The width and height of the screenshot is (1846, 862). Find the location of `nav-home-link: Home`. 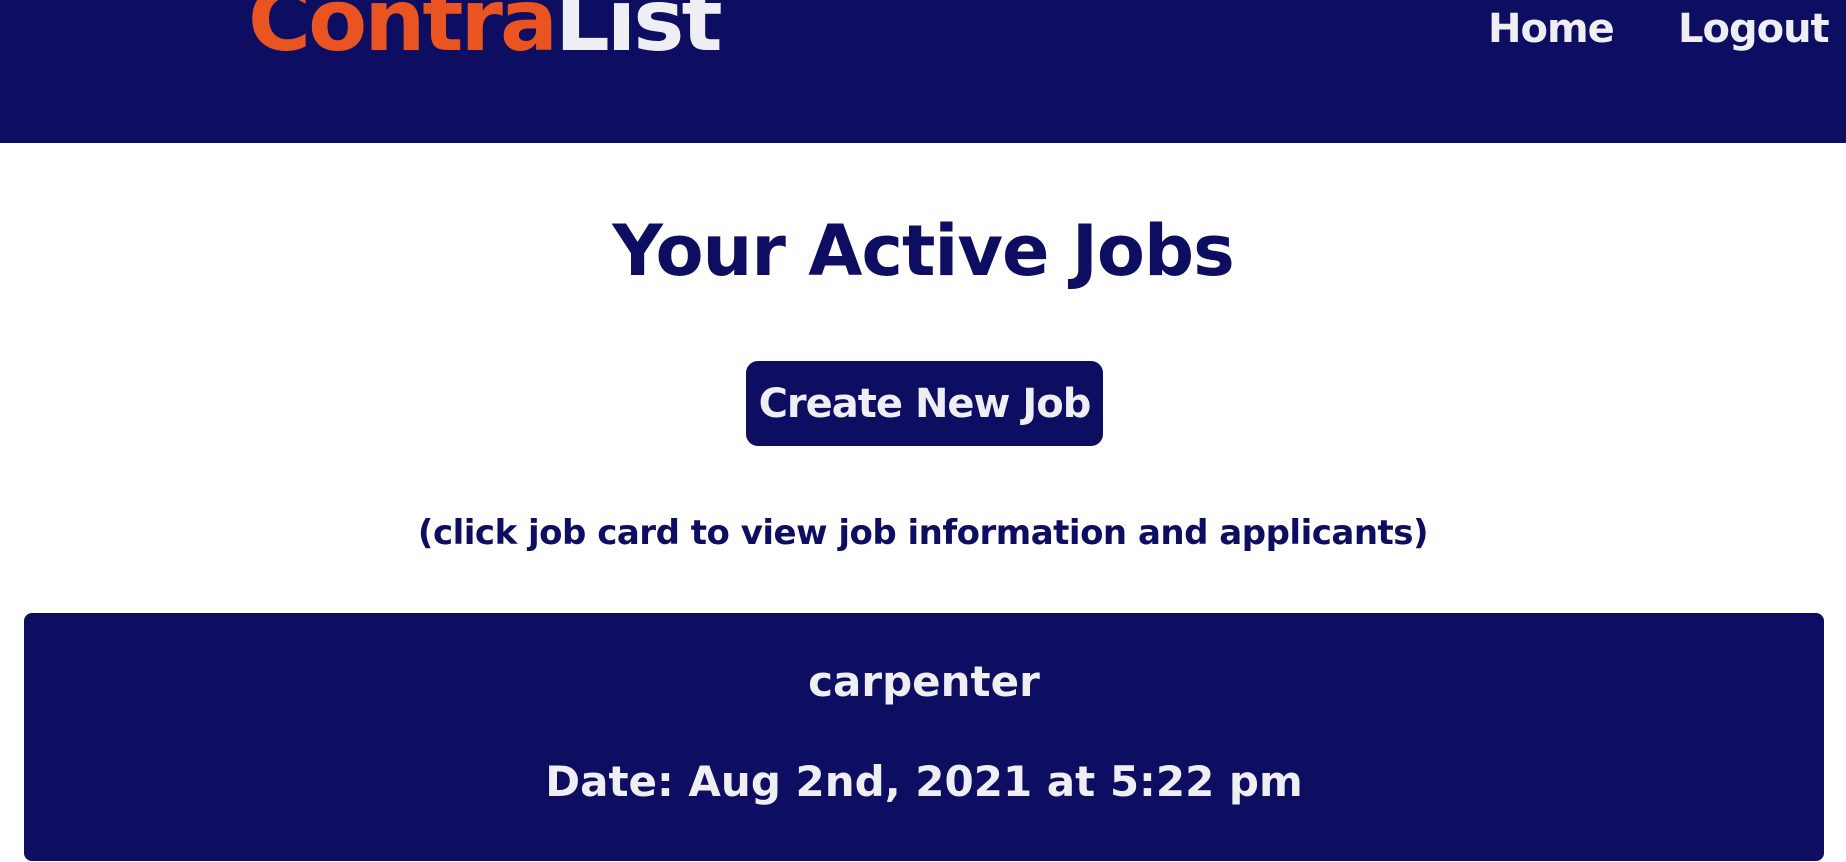

nav-home-link: Home is located at coordinates (1551, 29).